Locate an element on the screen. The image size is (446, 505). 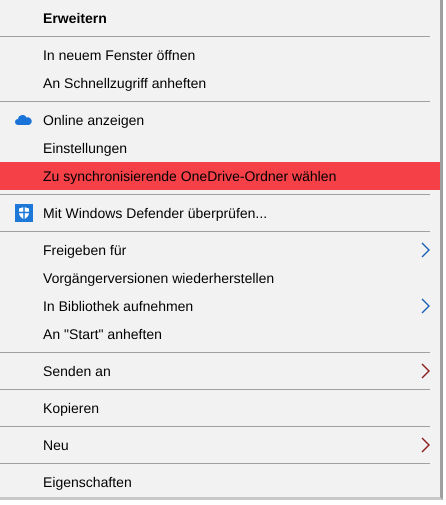
menu-item: Neu is located at coordinates (220, 445).